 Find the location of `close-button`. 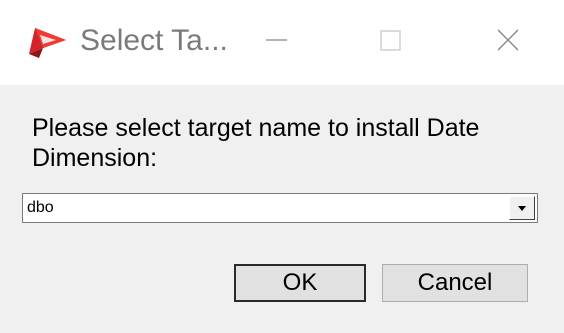

close-button is located at coordinates (509, 42).